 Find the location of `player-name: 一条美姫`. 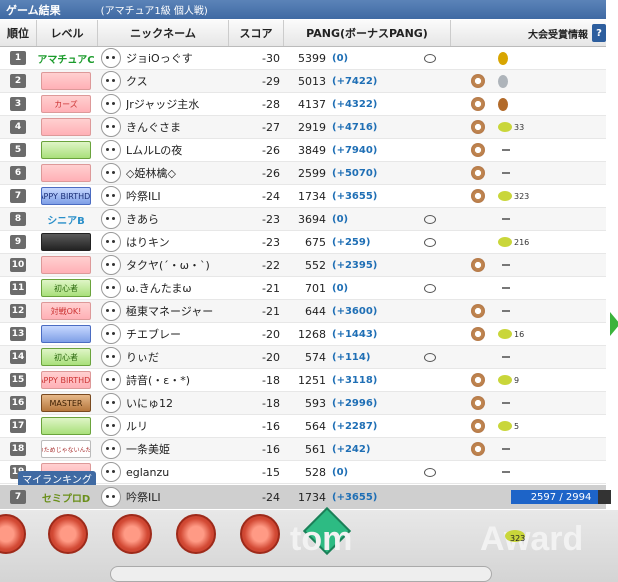

player-name: 一条美姫 is located at coordinates (176, 449).